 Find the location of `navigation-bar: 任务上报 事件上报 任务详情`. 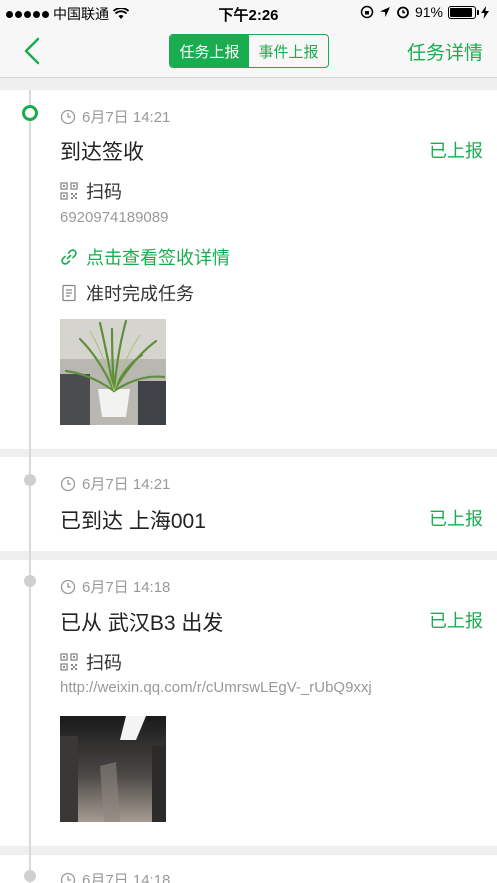

navigation-bar: 任务上报 事件上报 任务详情 is located at coordinates (248, 51).